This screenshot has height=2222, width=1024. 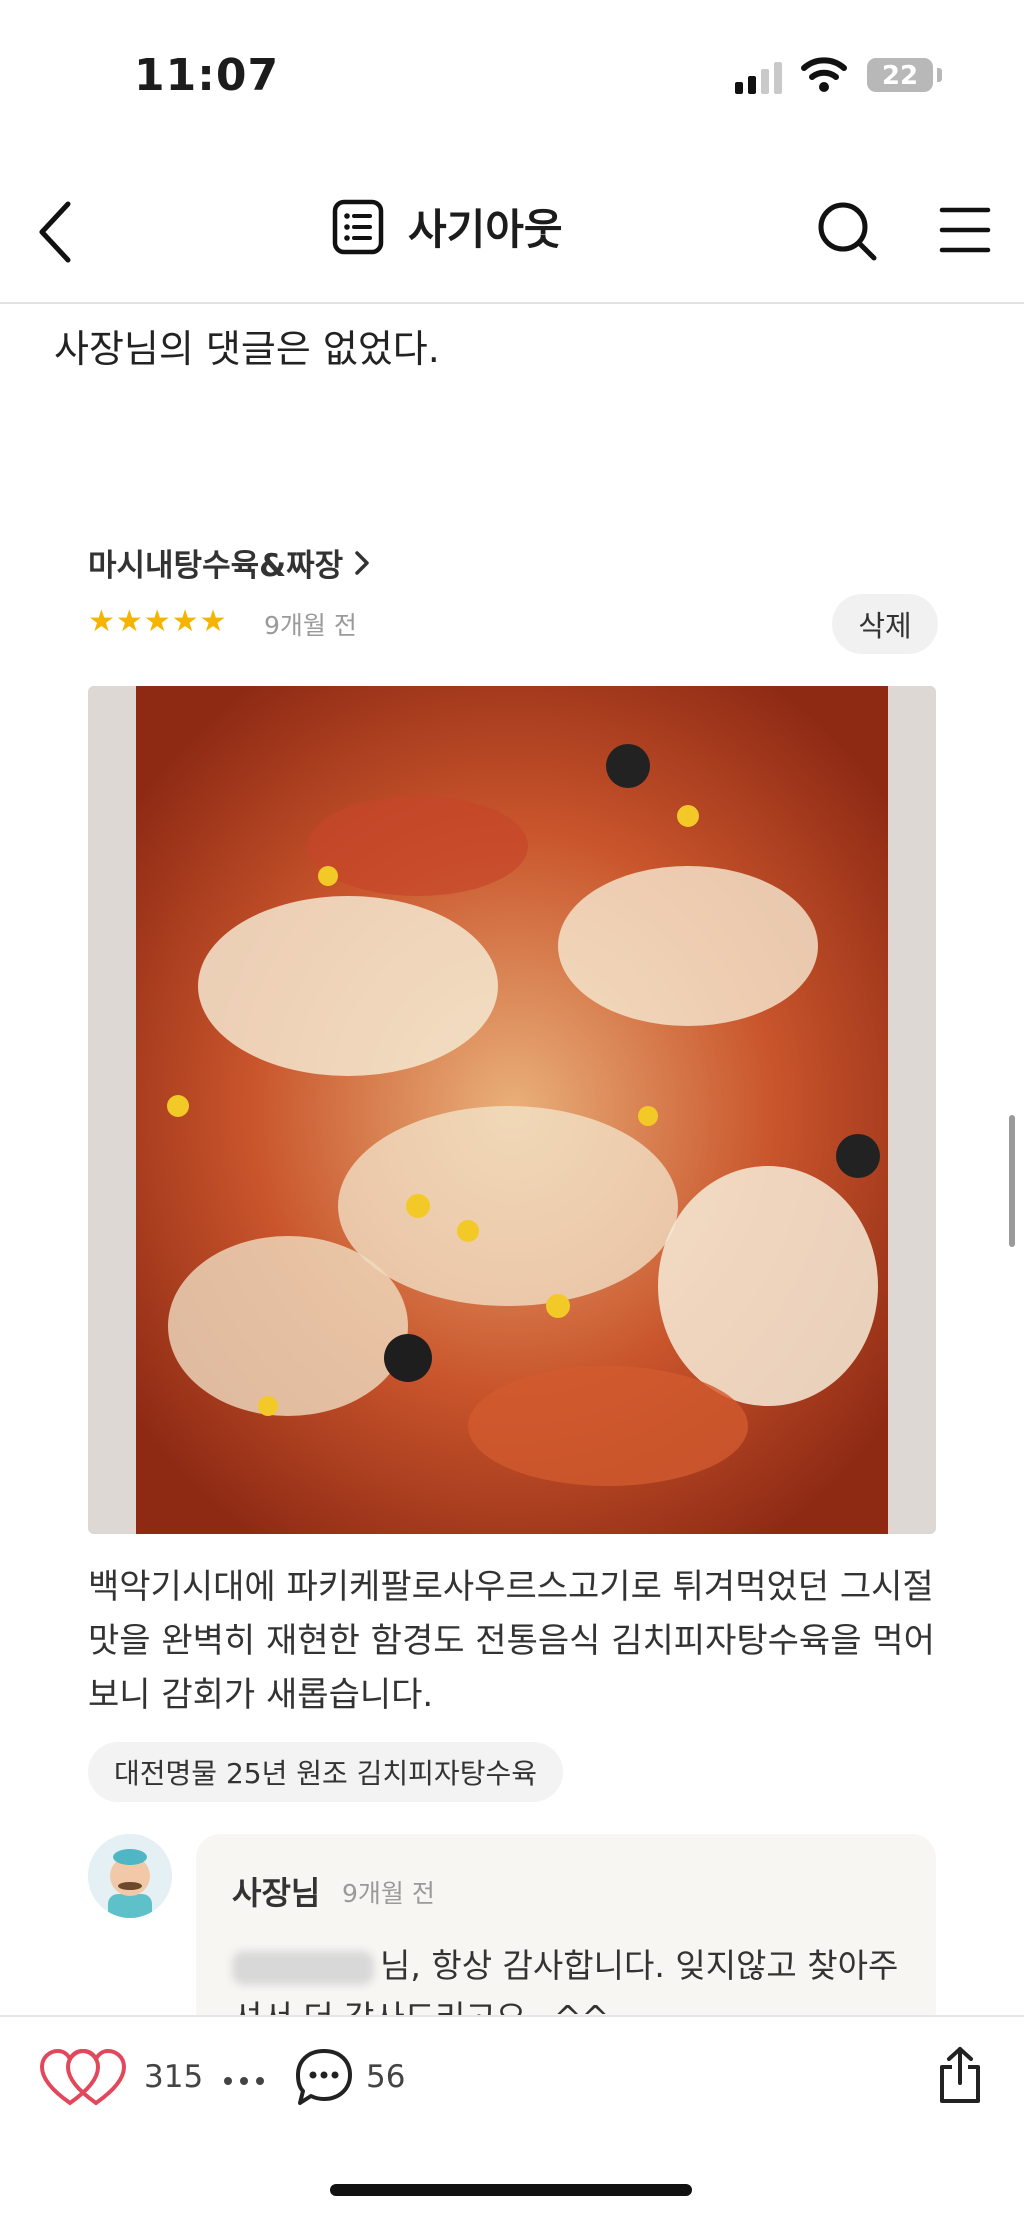 I want to click on delete-button: 삭제, so click(x=885, y=624).